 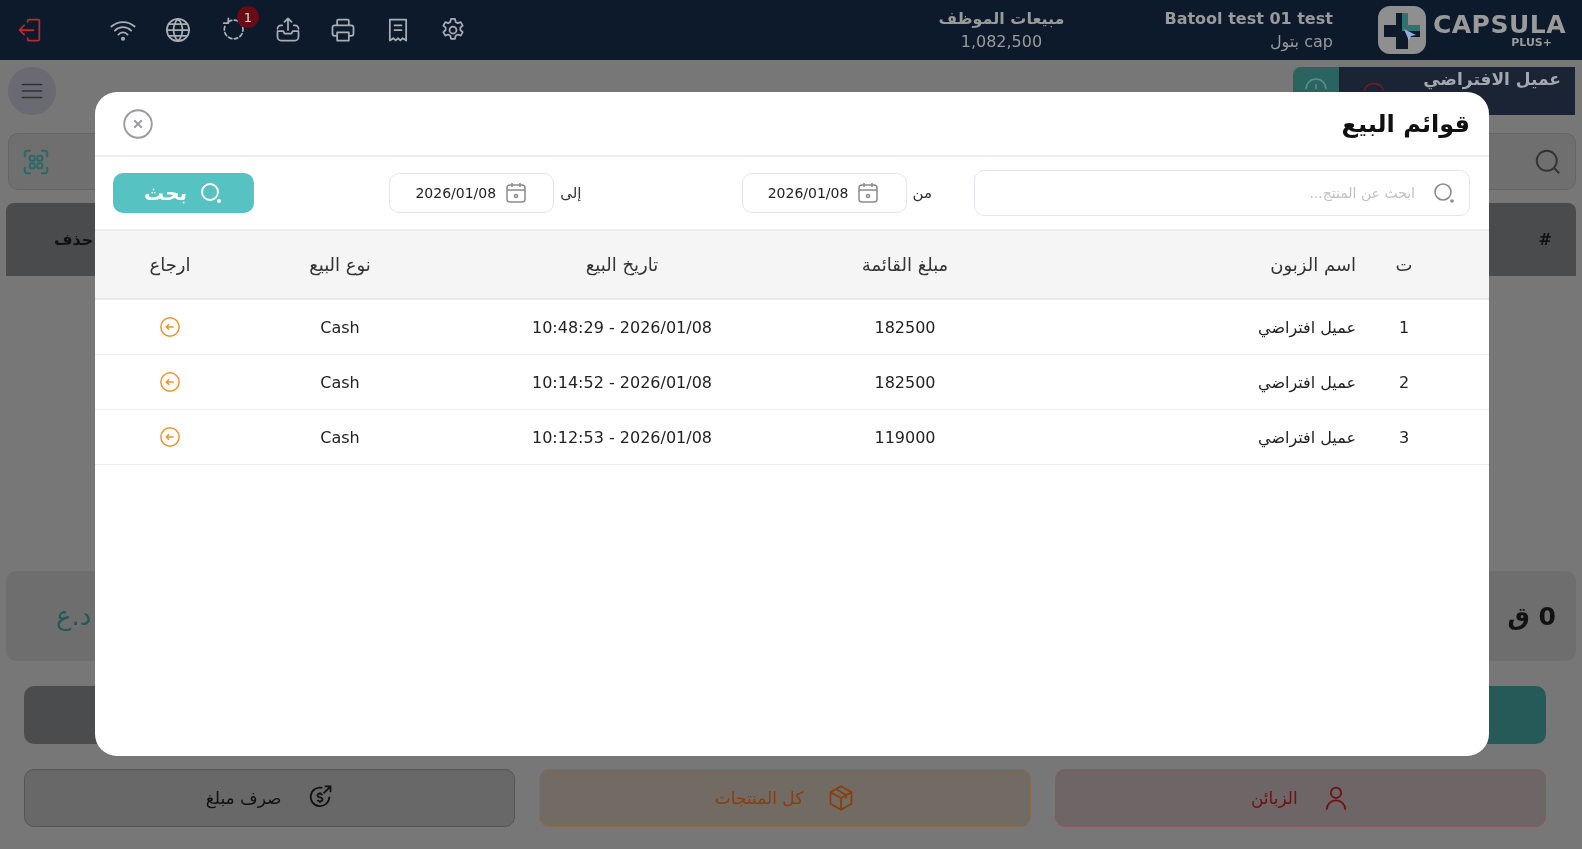 What do you see at coordinates (1531, 616) in the screenshot?
I see `total-amount: 0 ق` at bounding box center [1531, 616].